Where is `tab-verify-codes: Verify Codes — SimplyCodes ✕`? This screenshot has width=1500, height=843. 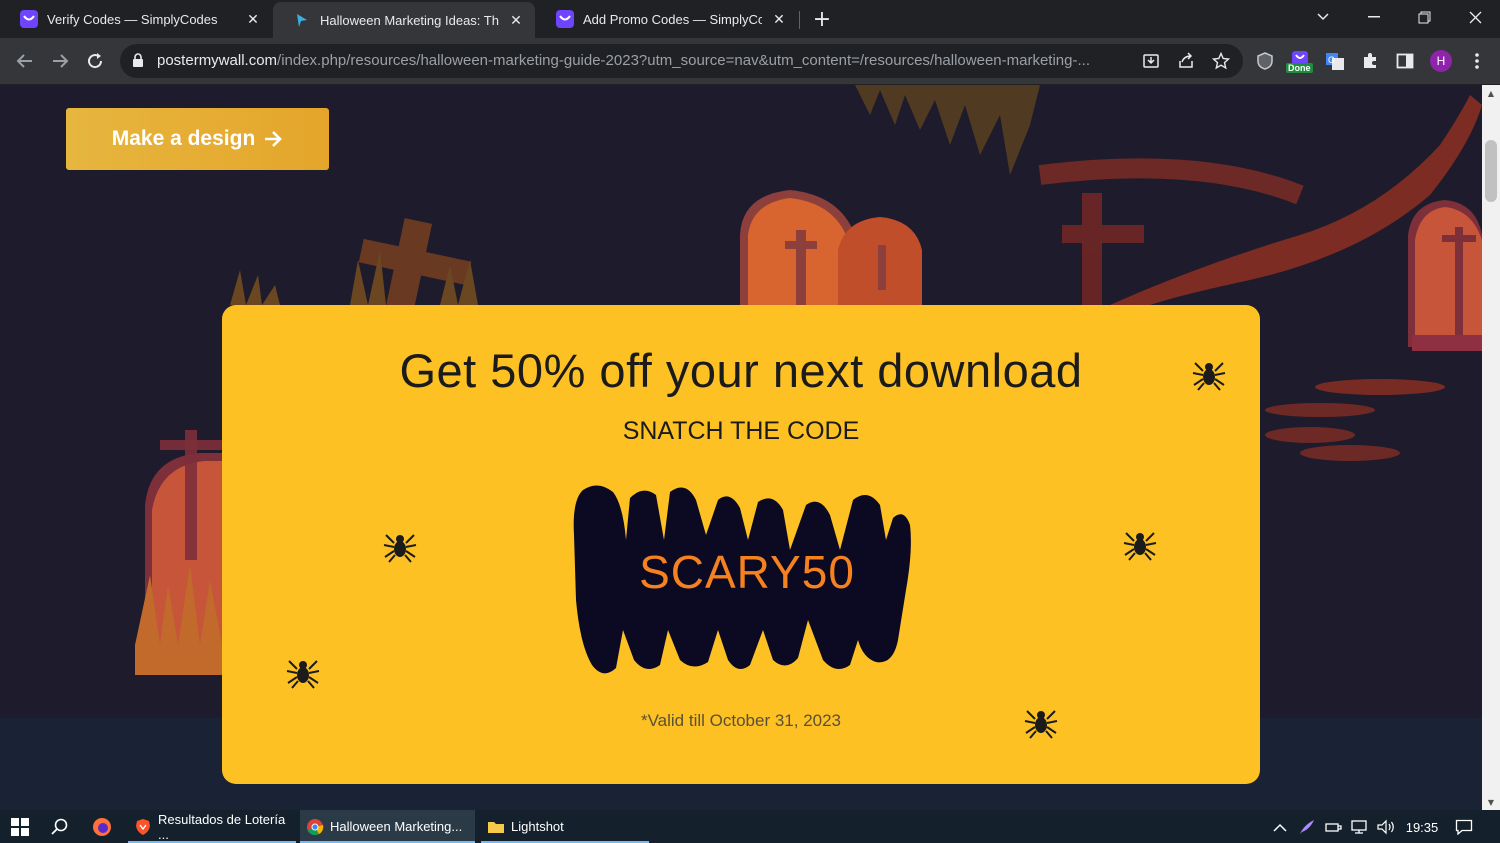
tab-verify-codes: Verify Codes — SimplyCodes ✕ is located at coordinates (136, 19).